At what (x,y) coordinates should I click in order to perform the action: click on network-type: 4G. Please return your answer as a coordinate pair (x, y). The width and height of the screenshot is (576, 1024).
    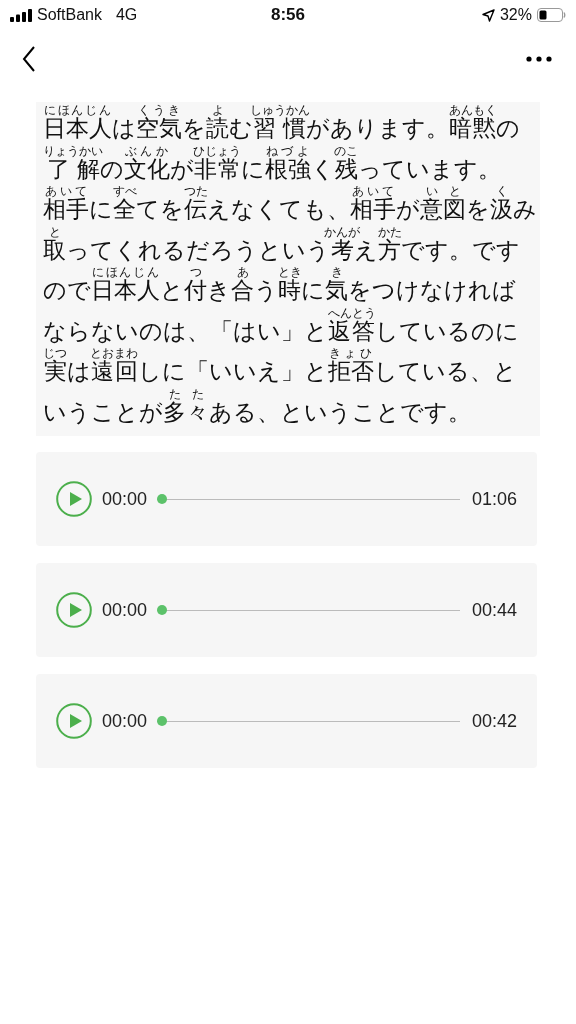
    Looking at the image, I should click on (126, 15).